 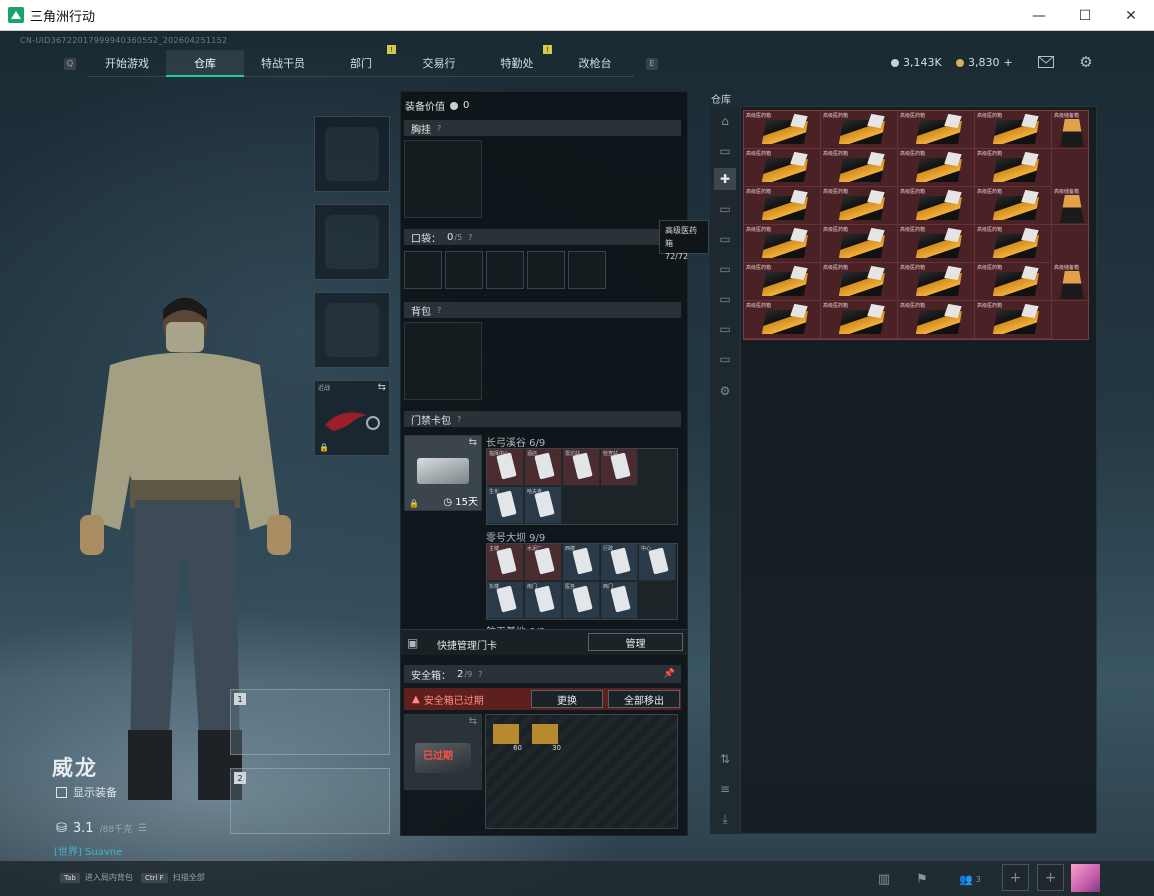 What do you see at coordinates (443, 179) in the screenshot?
I see `chest-rig-slot` at bounding box center [443, 179].